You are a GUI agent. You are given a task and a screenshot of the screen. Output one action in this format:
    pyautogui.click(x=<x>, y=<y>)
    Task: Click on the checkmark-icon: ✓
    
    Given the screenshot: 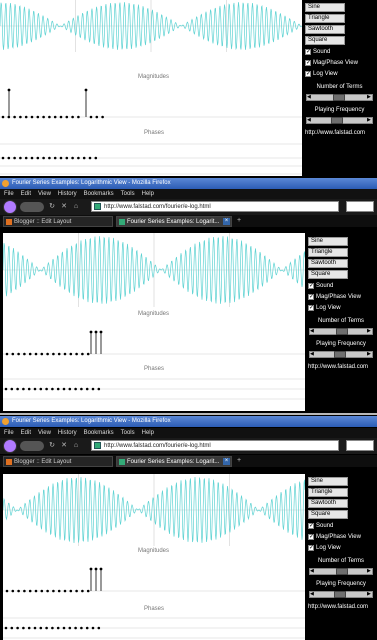 What is the action you would take?
    pyautogui.click(x=311, y=285)
    